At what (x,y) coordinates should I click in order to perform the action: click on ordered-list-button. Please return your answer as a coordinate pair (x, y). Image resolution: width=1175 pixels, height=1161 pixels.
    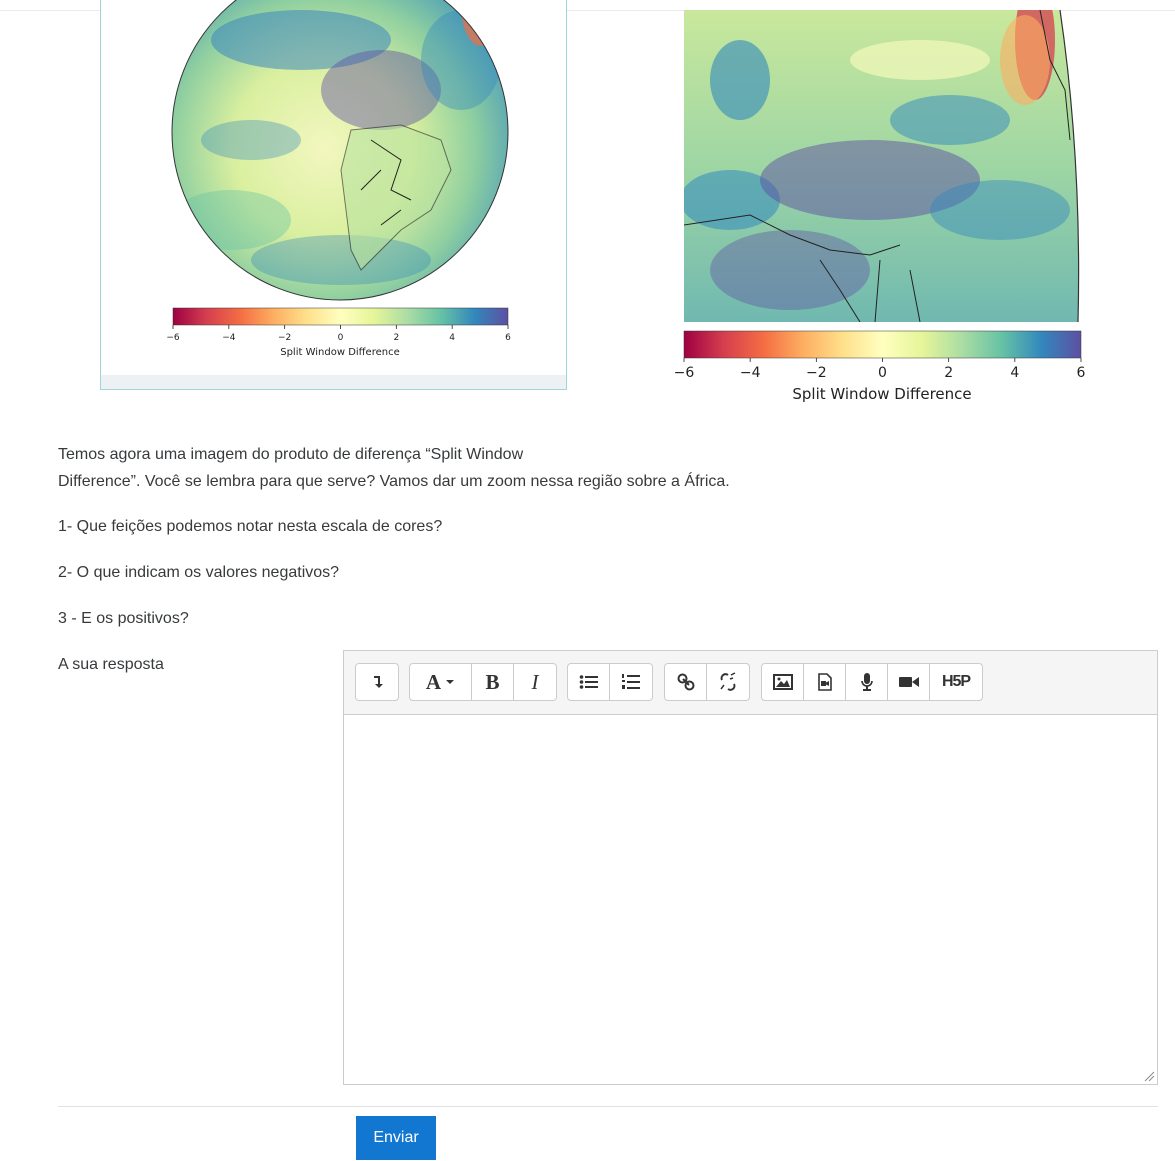
    Looking at the image, I should click on (631, 682).